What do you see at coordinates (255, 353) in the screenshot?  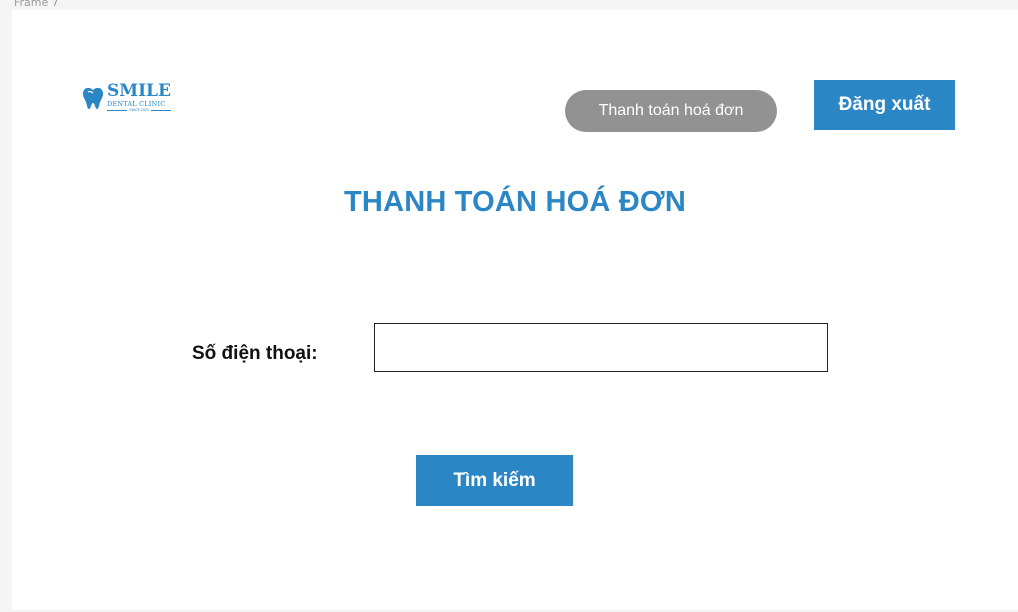 I see `phone-label: Số điện thoại:` at bounding box center [255, 353].